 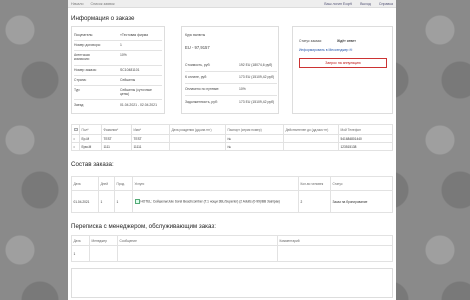 I want to click on th-valid-until: Действителен до (дд.мм.гггг), so click(x=311, y=129).